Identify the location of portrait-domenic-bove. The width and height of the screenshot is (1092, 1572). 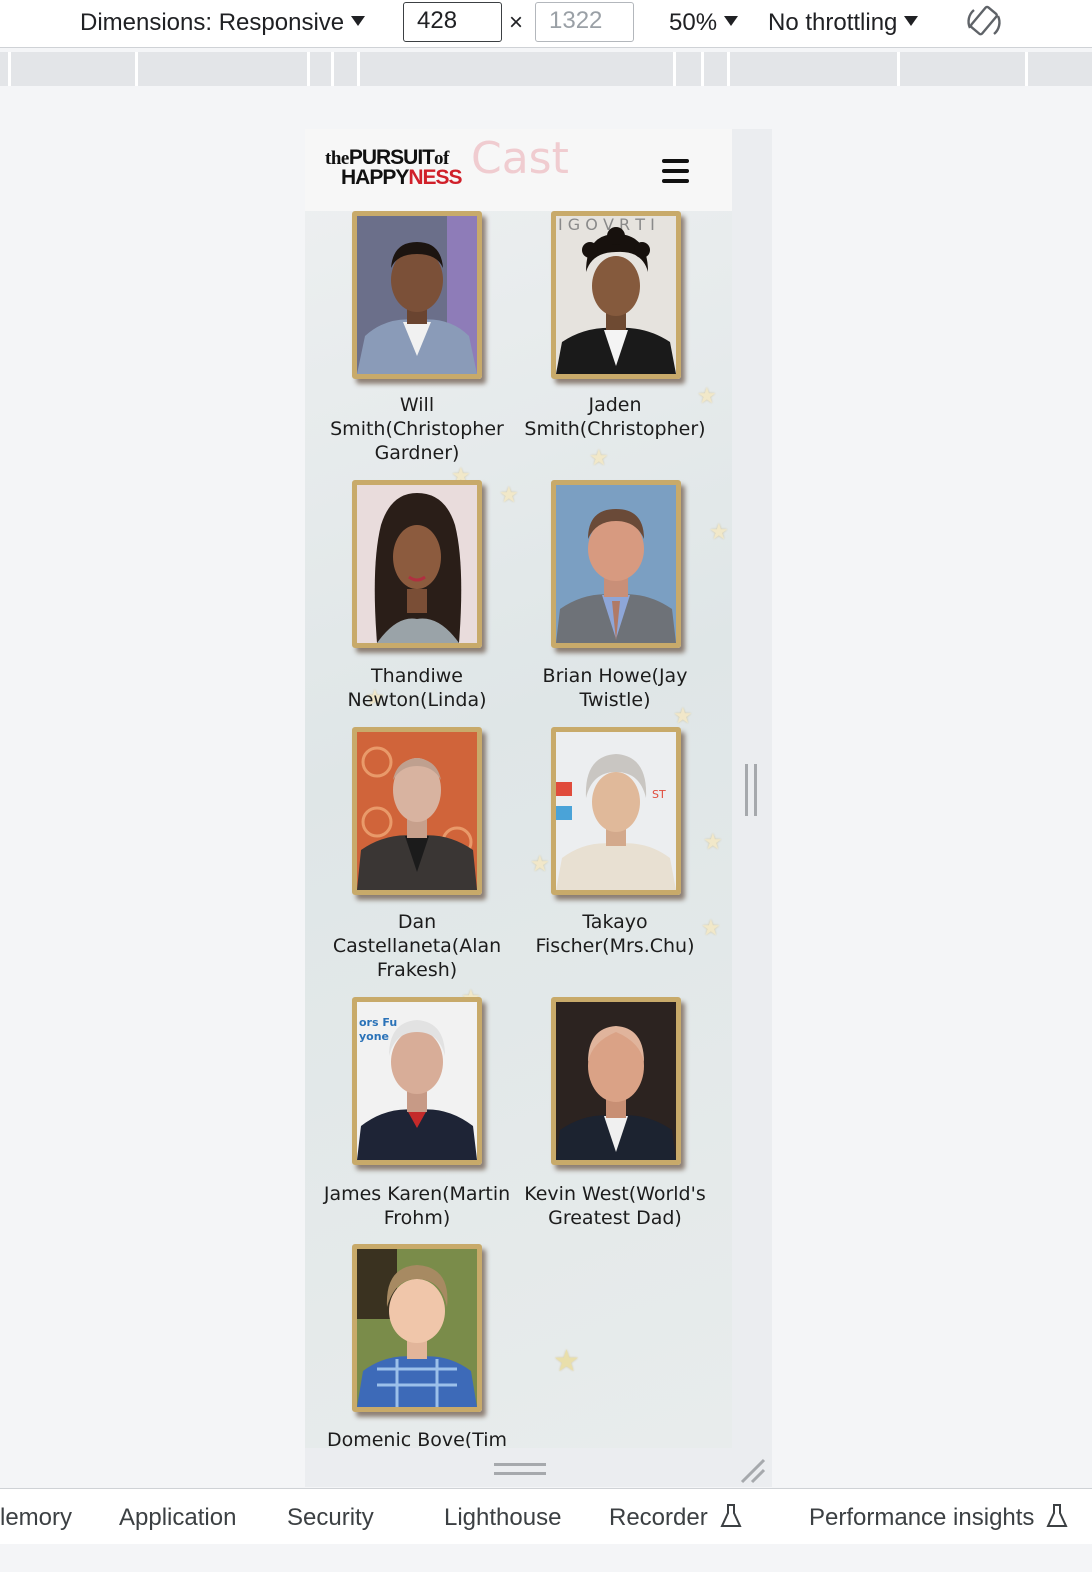
(417, 1328).